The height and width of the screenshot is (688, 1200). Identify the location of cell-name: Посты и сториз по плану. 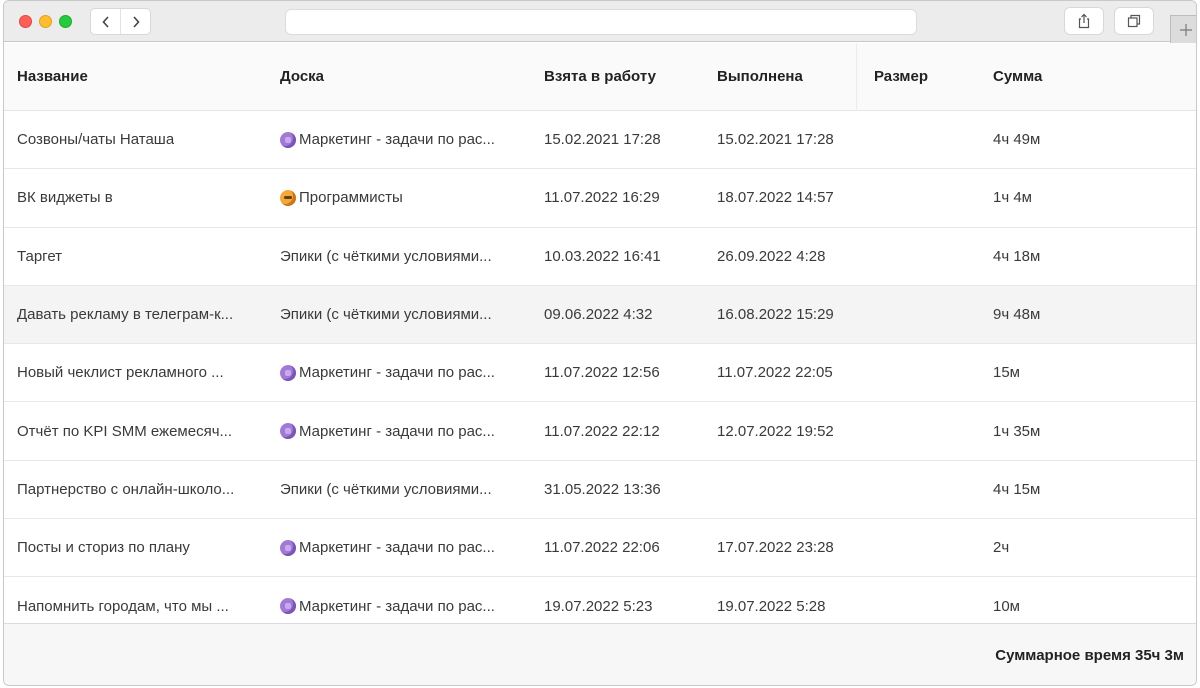
(134, 547).